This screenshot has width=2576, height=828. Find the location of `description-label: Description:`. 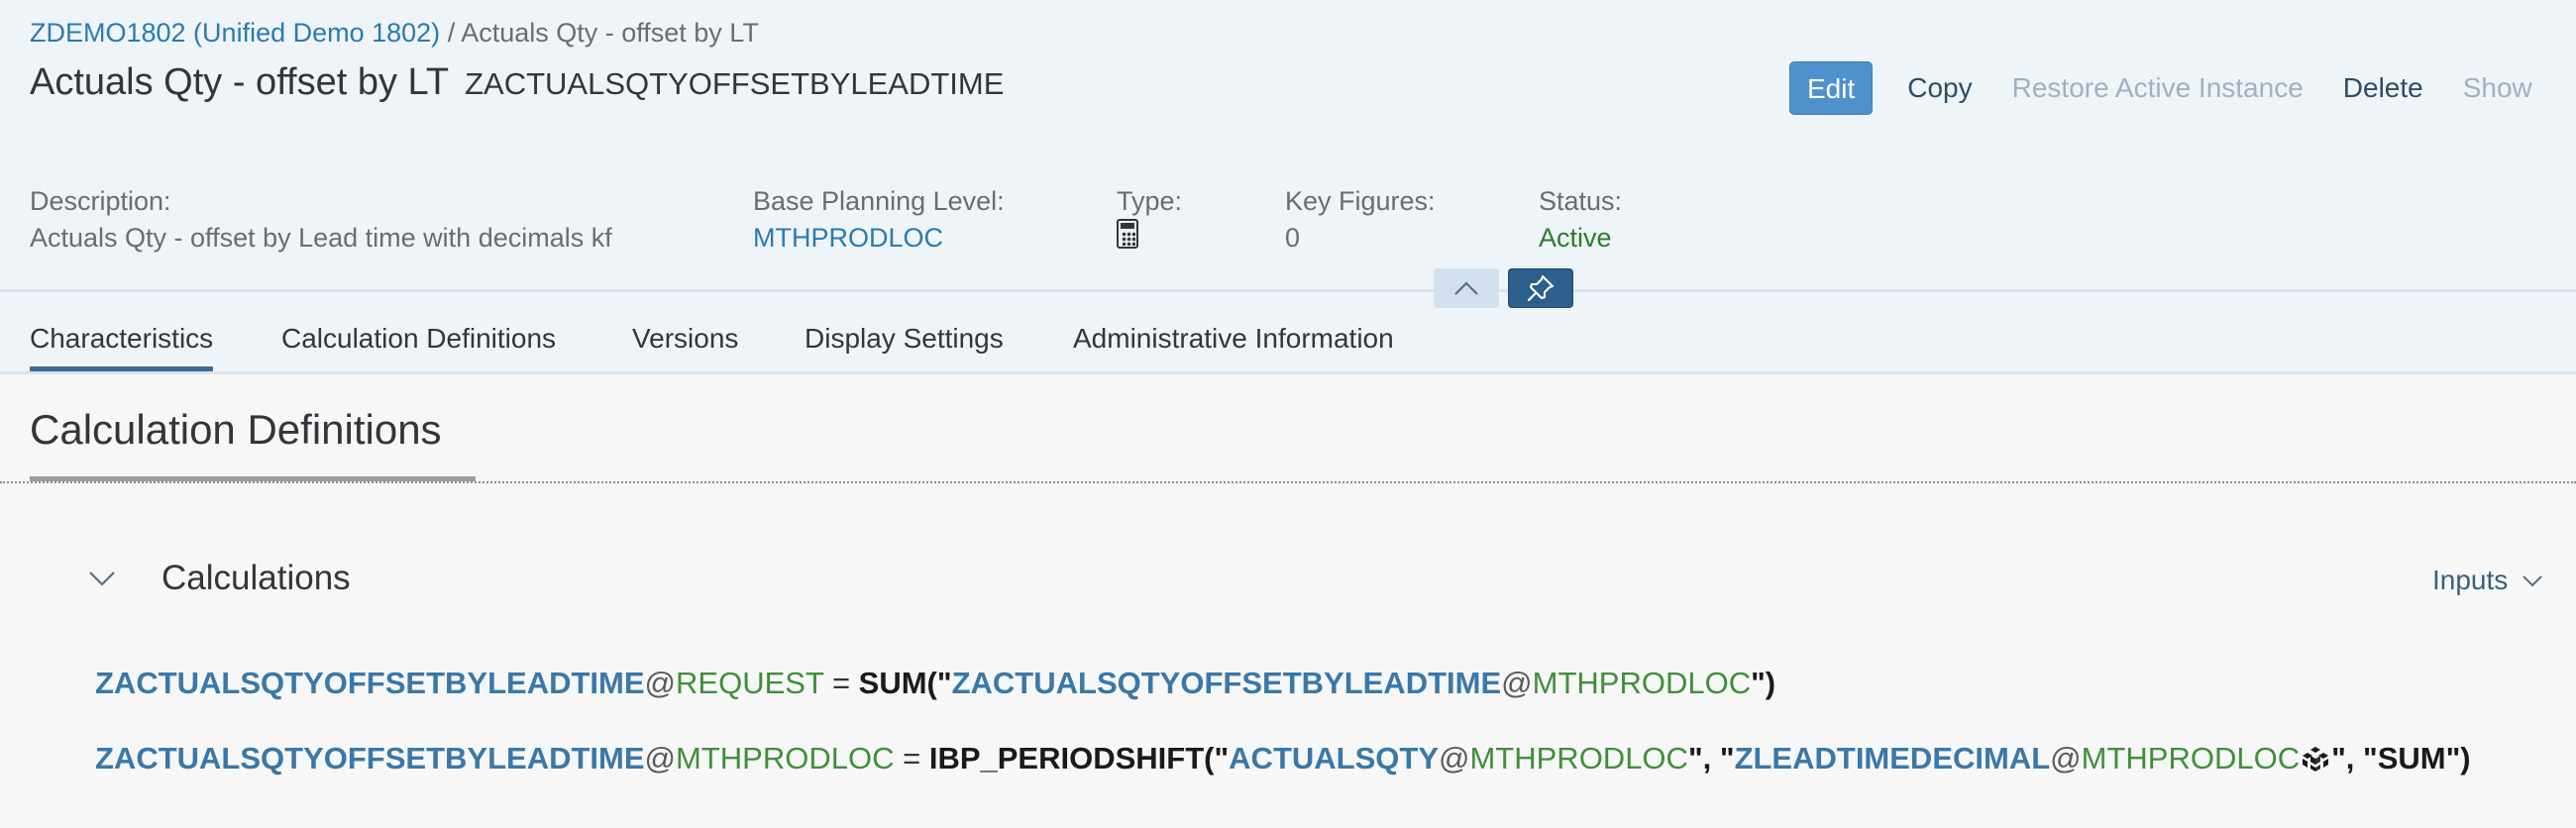

description-label: Description: is located at coordinates (100, 201).